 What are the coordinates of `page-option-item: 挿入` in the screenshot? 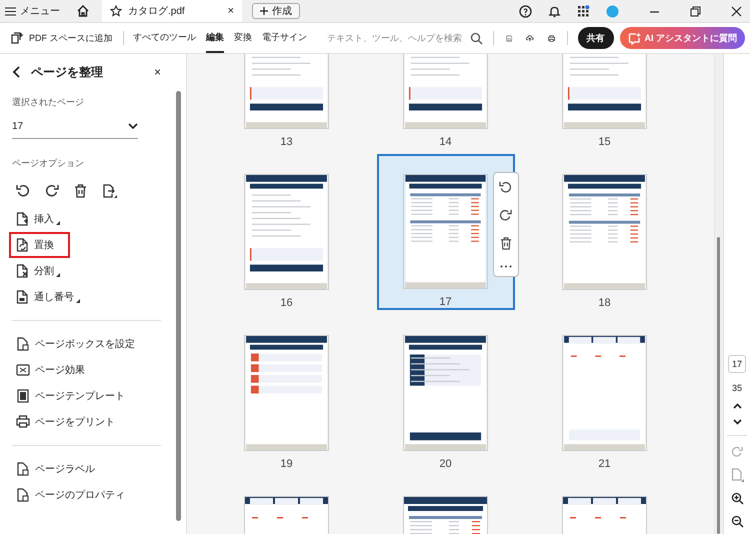 It's located at (37, 219).